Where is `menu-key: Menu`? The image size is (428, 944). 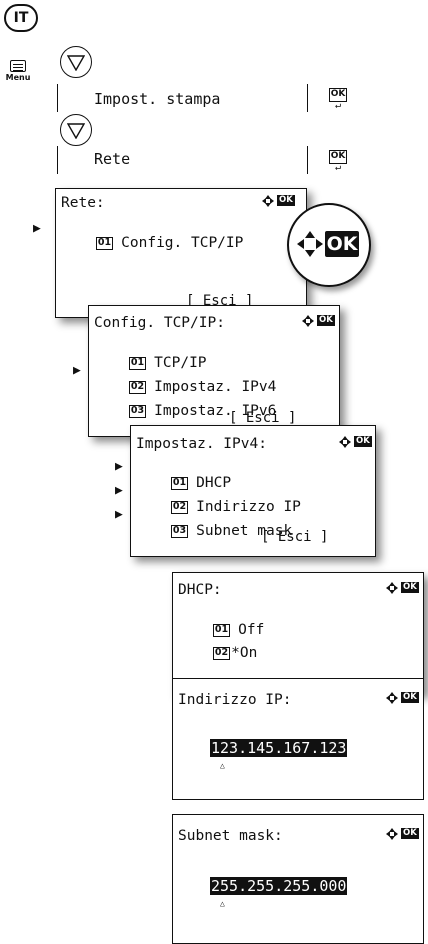
menu-key: Menu is located at coordinates (18, 71).